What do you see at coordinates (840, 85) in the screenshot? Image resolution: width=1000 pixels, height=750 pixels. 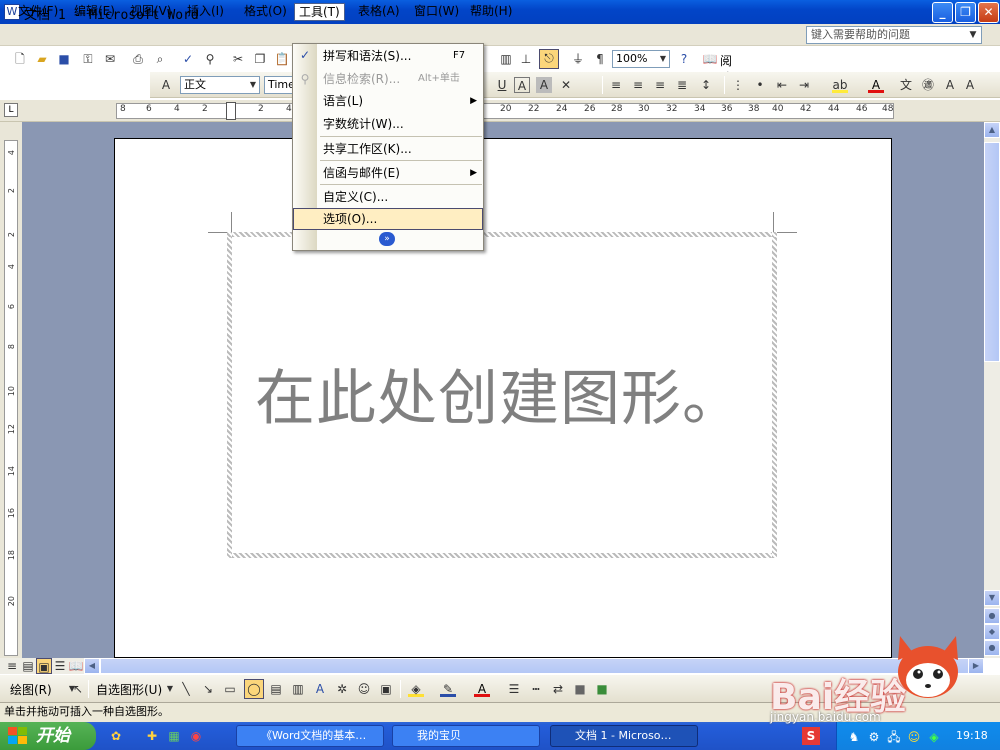 I see `highlight-icon: ab` at bounding box center [840, 85].